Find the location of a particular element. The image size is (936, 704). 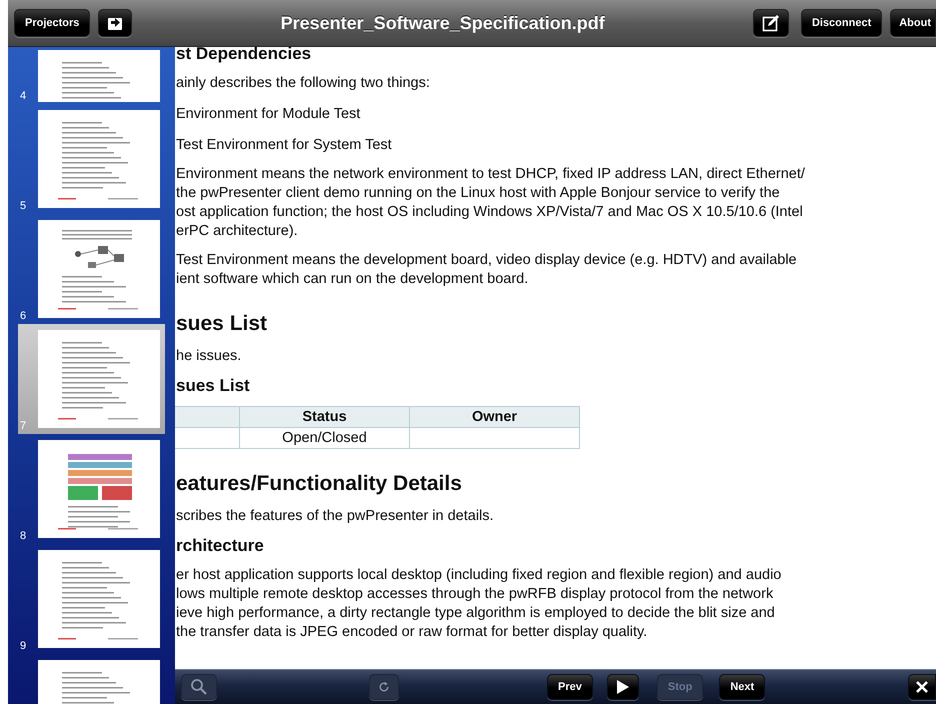

text-button: Projectors is located at coordinates (52, 23).